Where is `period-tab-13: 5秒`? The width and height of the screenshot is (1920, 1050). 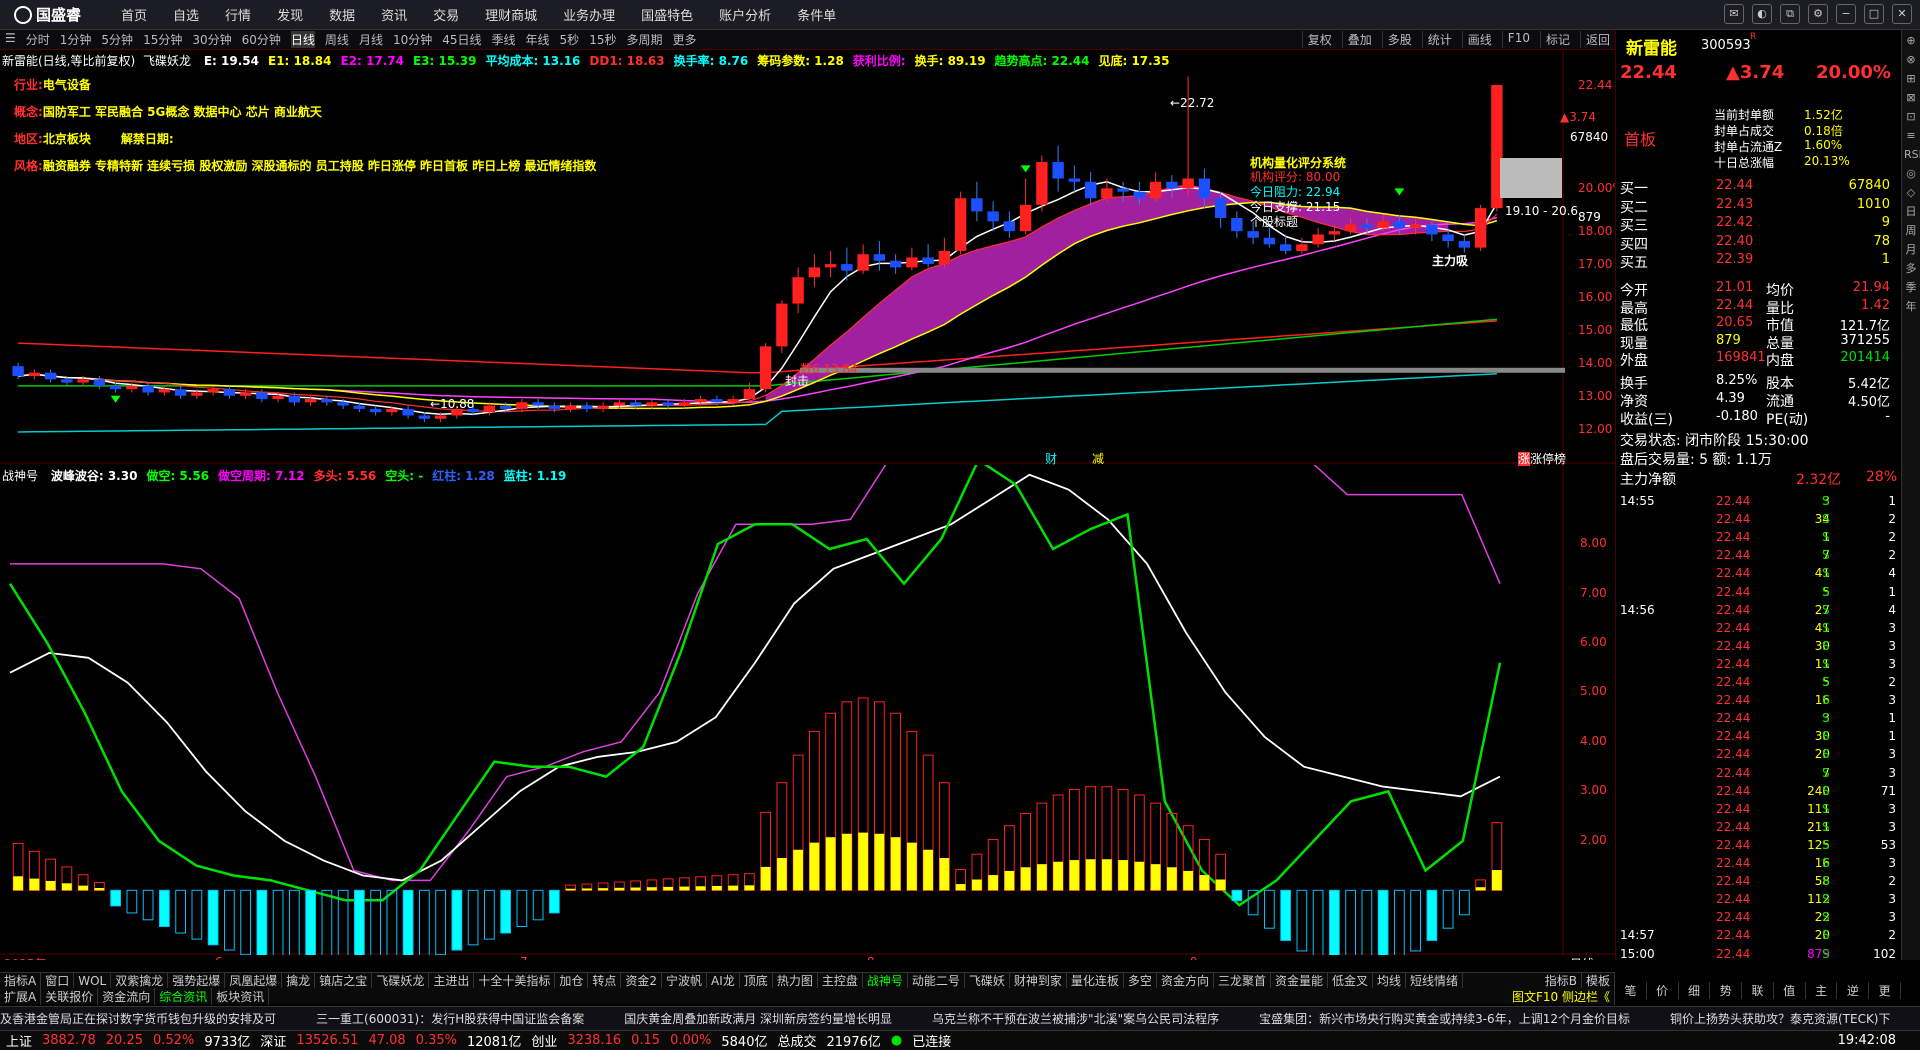
period-tab-13: 5秒 is located at coordinates (570, 39).